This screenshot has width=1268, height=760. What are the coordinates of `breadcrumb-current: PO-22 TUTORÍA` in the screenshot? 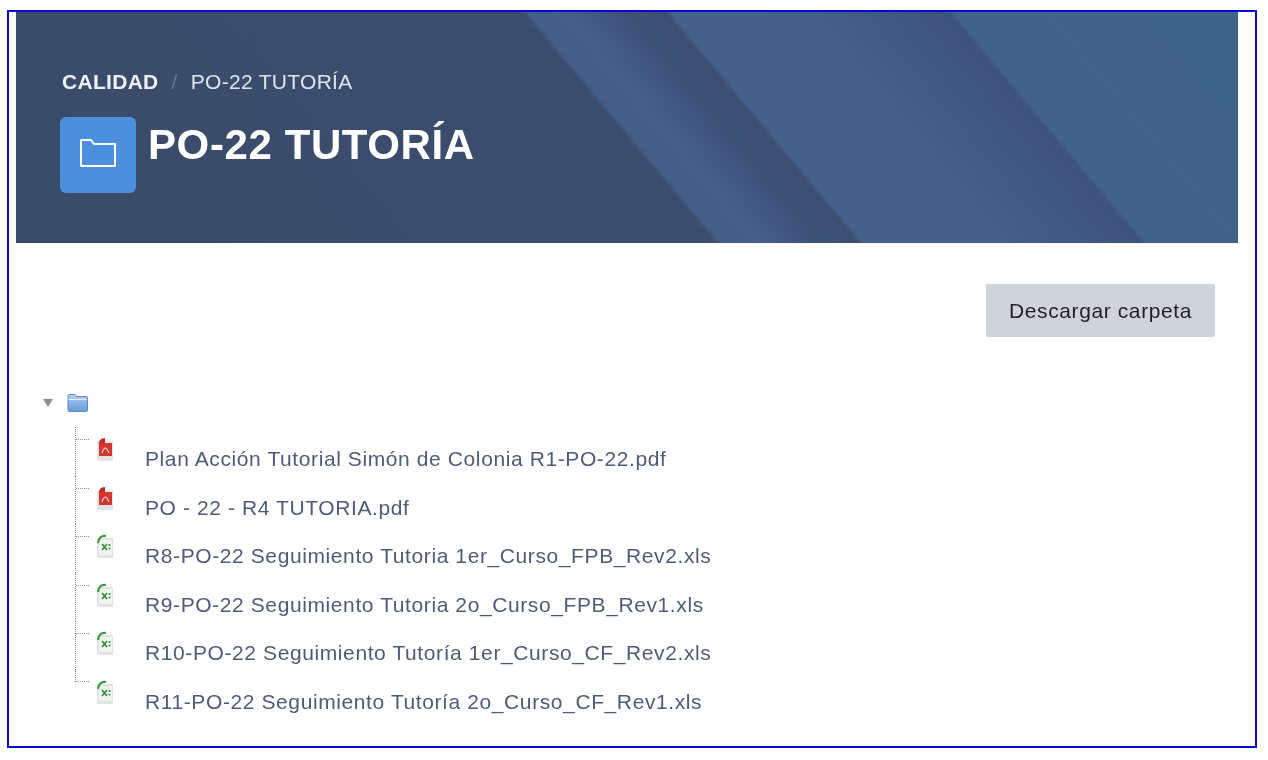 It's located at (271, 82).